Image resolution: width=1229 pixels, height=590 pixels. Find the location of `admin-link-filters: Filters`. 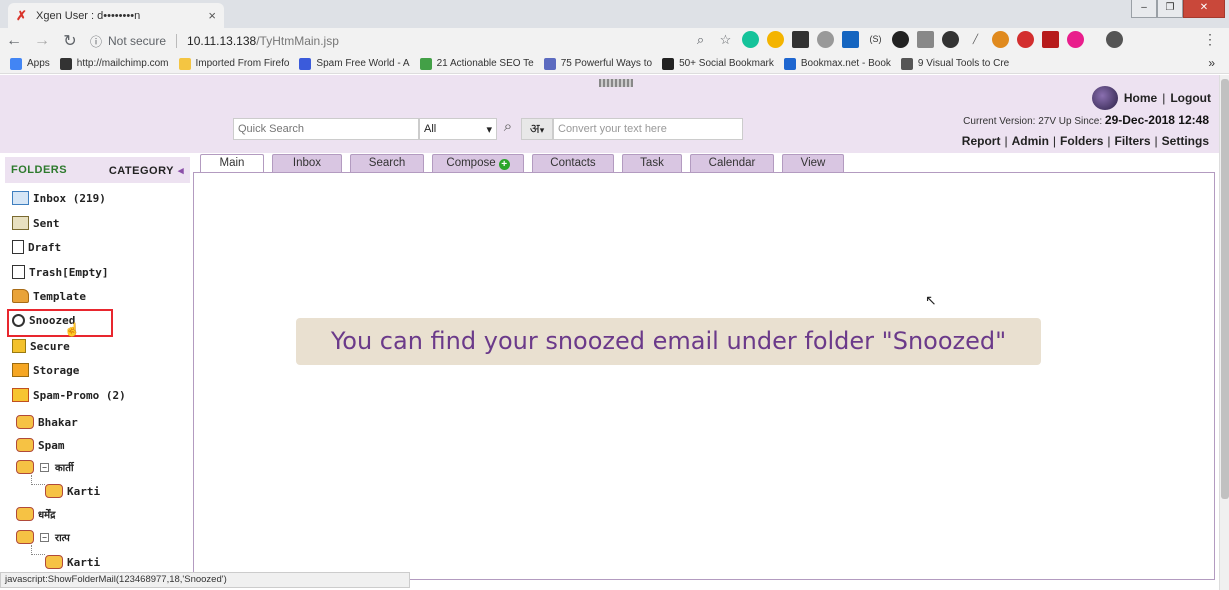

admin-link-filters: Filters is located at coordinates (1133, 141).